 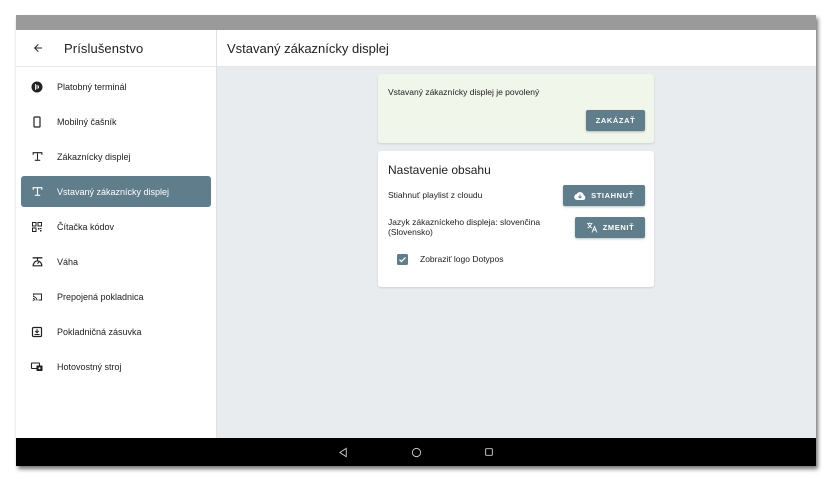 What do you see at coordinates (38, 48) in the screenshot?
I see `back-arrow-icon` at bounding box center [38, 48].